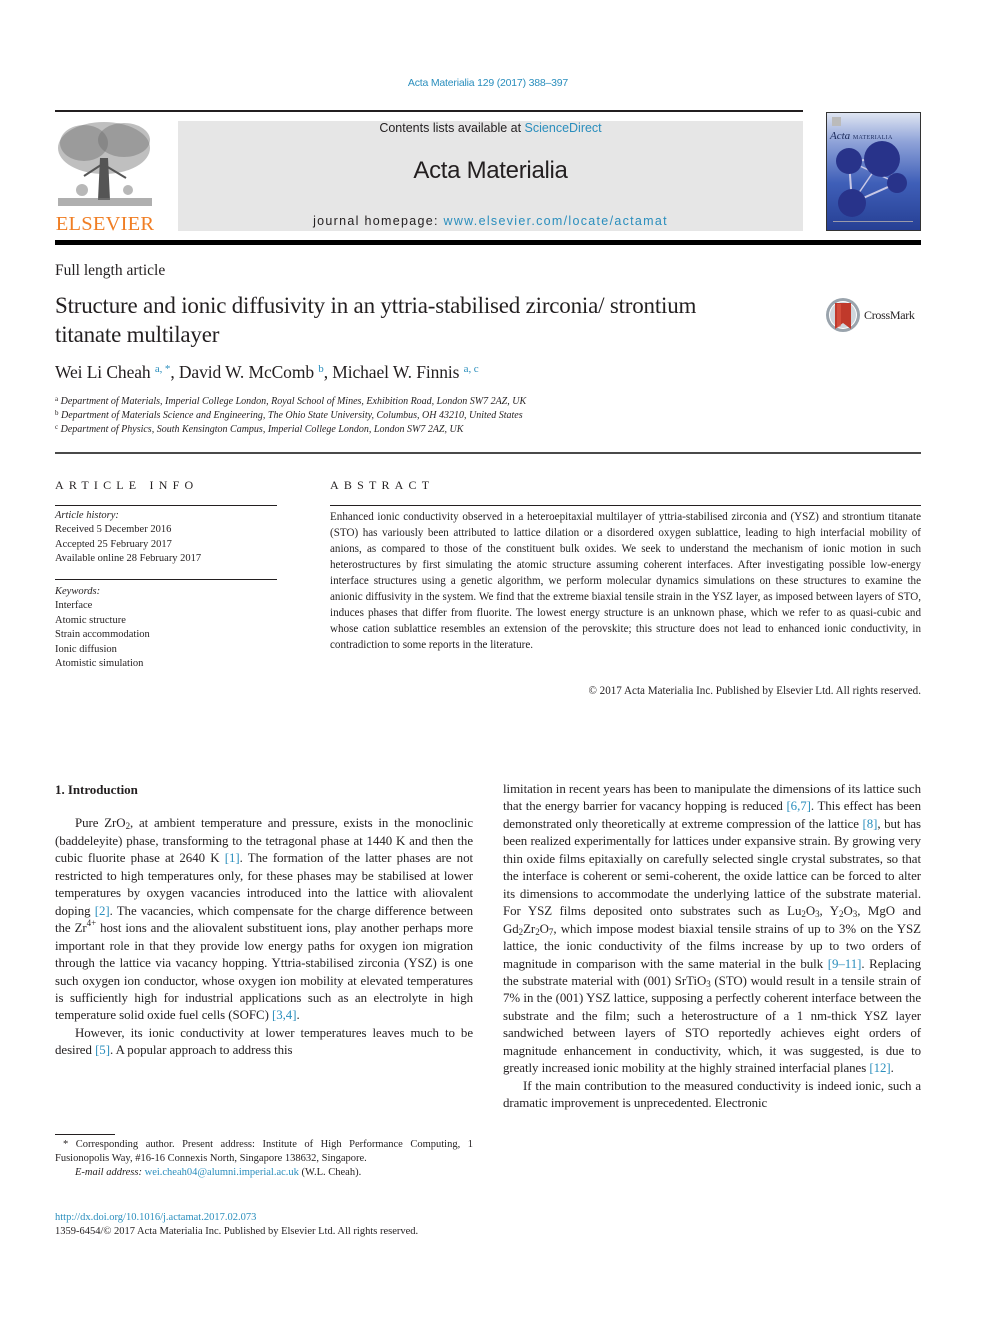 The width and height of the screenshot is (992, 1323). Describe the element at coordinates (103, 372) in the screenshot. I see `author-name: Wei Li Cheah` at that location.